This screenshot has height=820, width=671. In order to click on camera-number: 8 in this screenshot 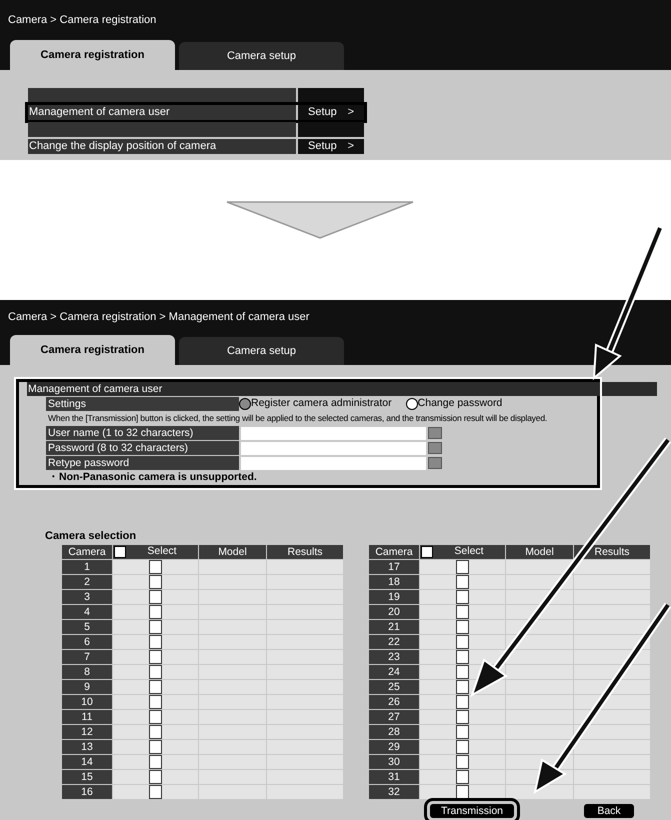, I will do `click(87, 671)`.